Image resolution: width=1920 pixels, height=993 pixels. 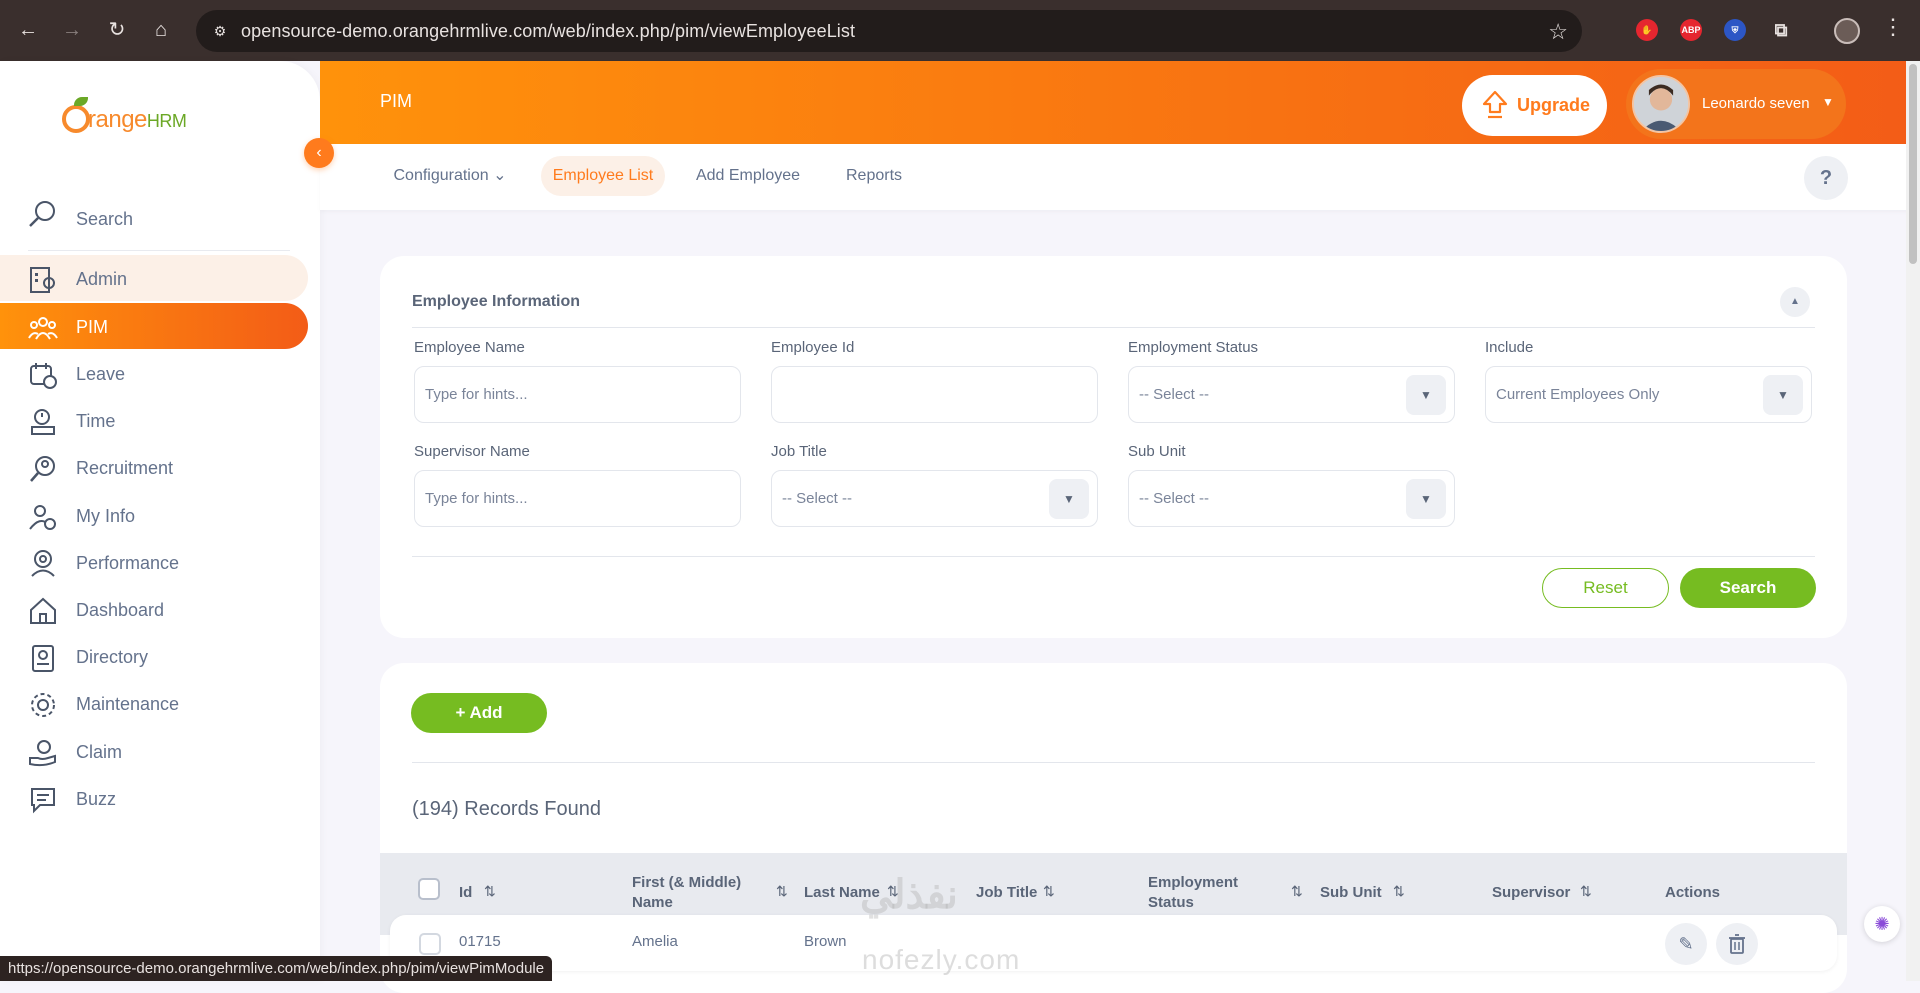 I want to click on sidebar-item-buzz: Buzz, so click(x=154, y=798).